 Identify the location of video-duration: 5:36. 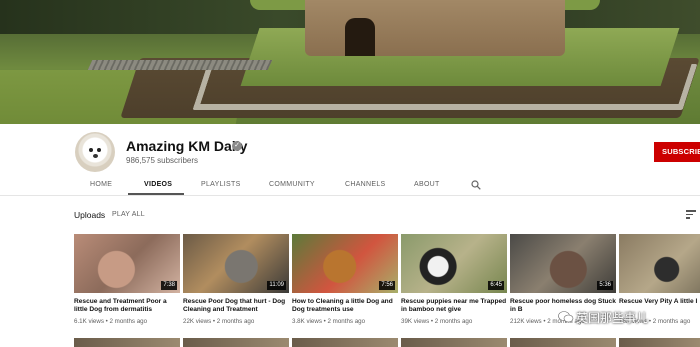
(605, 285).